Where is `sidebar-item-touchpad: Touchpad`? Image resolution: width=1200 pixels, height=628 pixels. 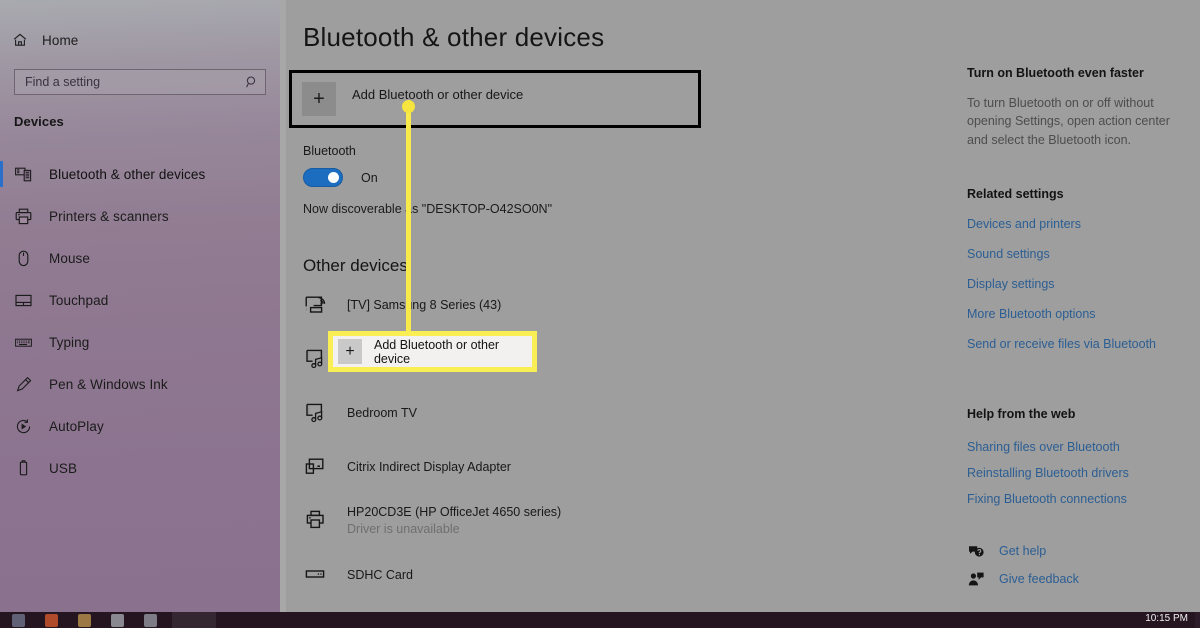 sidebar-item-touchpad: Touchpad is located at coordinates (140, 300).